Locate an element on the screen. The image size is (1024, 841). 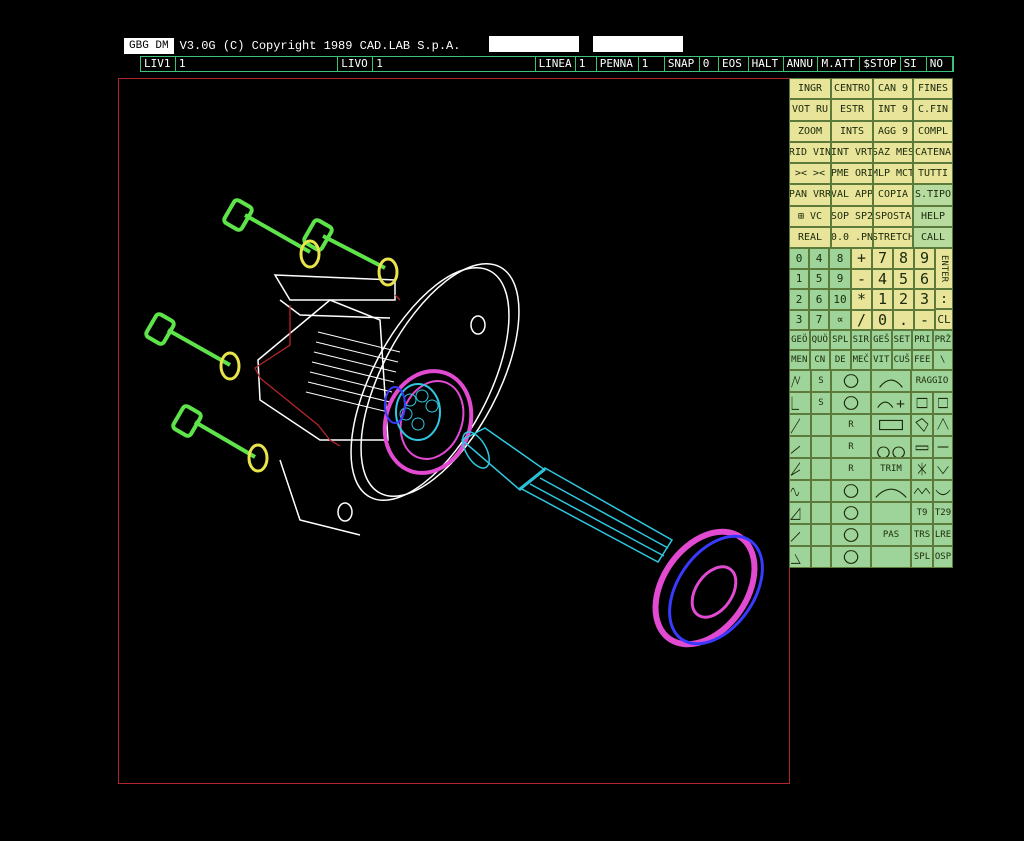
menu-command: INTS is located at coordinates (852, 131).